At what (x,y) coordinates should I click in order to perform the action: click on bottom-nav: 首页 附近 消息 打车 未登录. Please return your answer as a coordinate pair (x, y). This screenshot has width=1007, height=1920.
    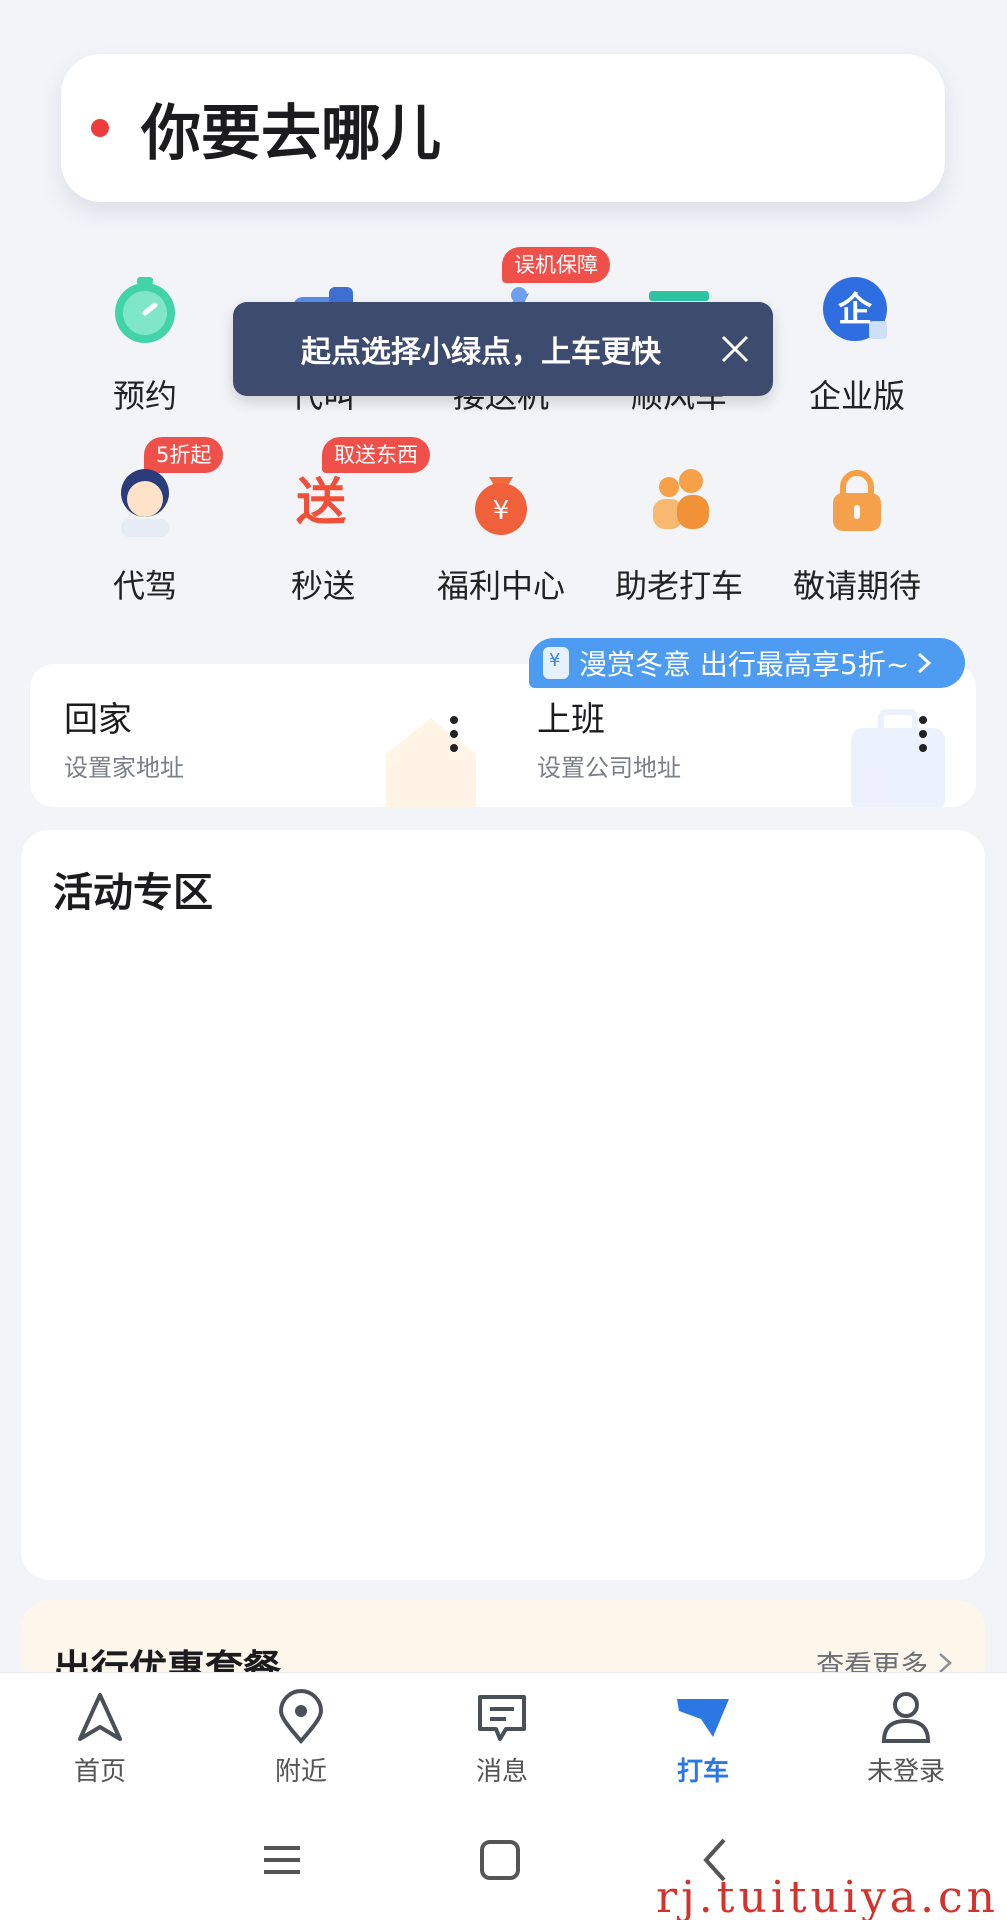
    Looking at the image, I should click on (503, 1736).